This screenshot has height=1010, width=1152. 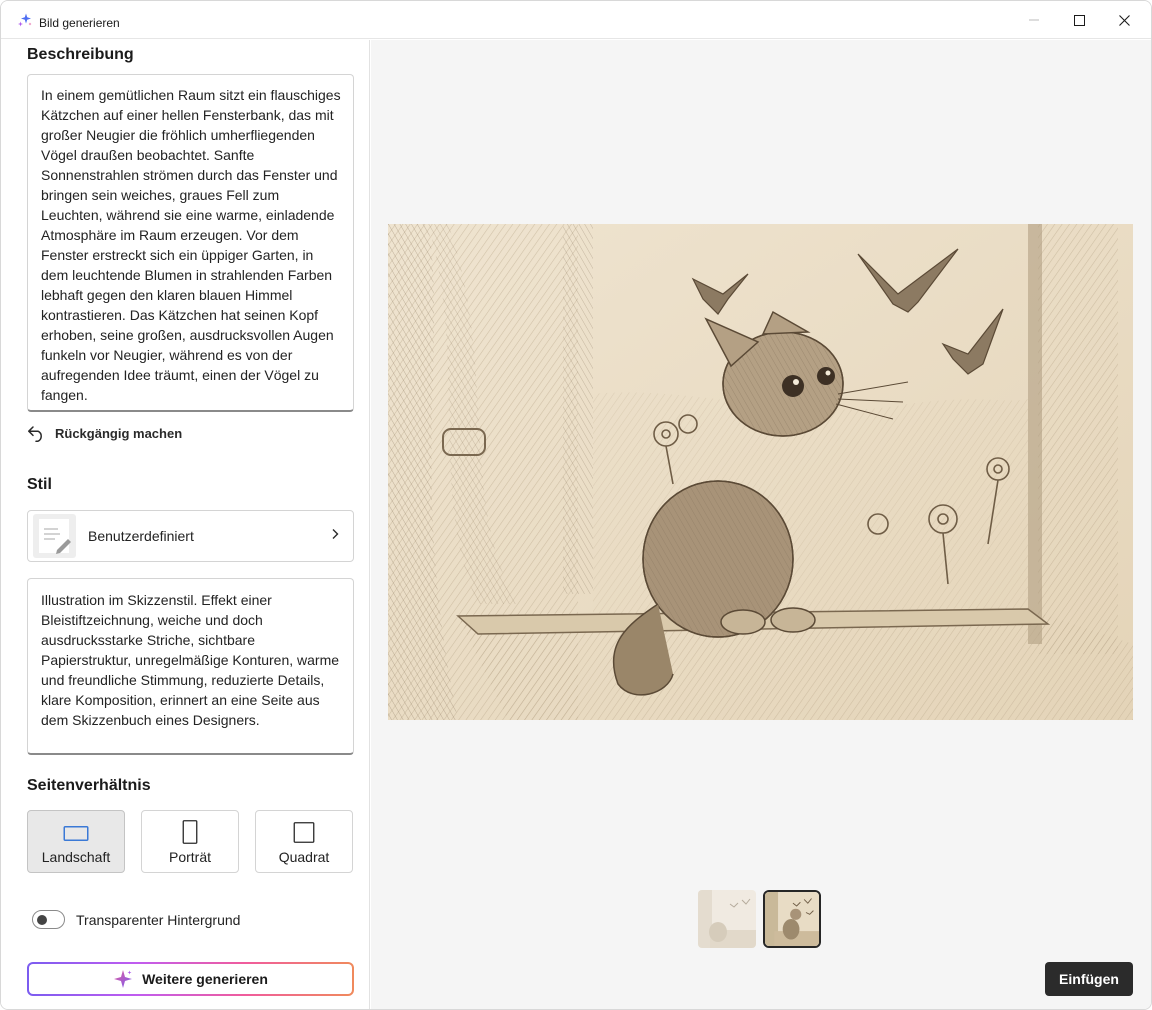 What do you see at coordinates (76, 857) in the screenshot?
I see `ratio-label: Landschaft` at bounding box center [76, 857].